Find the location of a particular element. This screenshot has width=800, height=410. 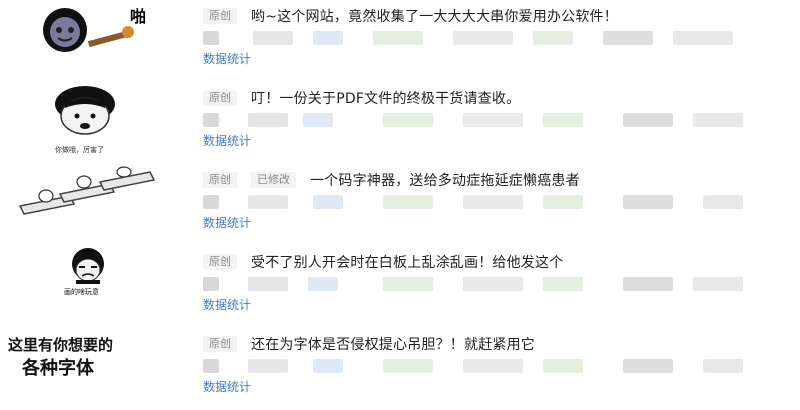

article-title-link: 叮！一份关于PDF文件的终极干货请查收。 is located at coordinates (385, 98).